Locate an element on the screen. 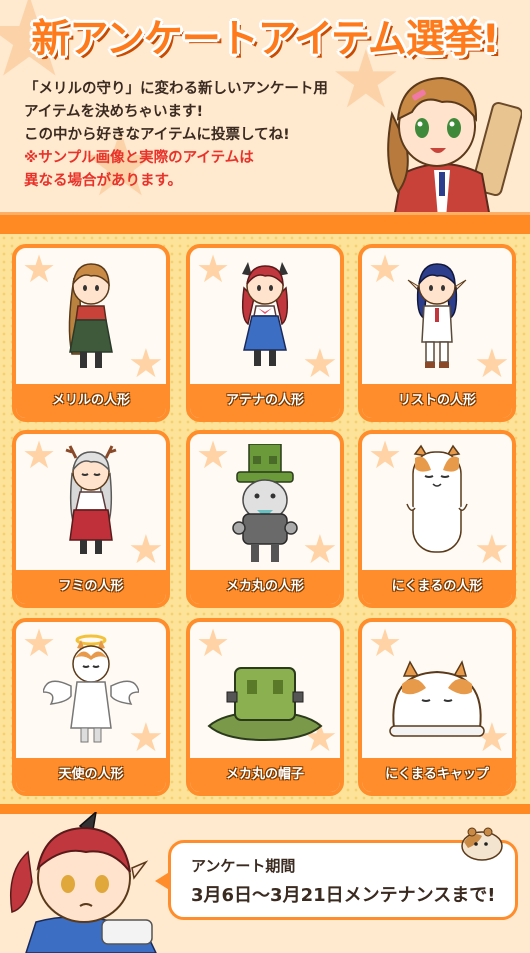  intro-line: この中から好きなアイテムに投票してね! is located at coordinates (157, 135).